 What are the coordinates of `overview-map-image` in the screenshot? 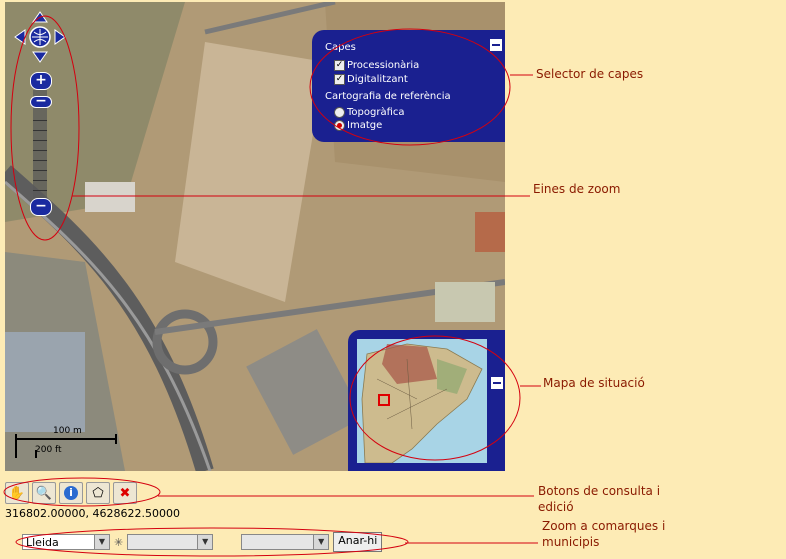 It's located at (422, 401).